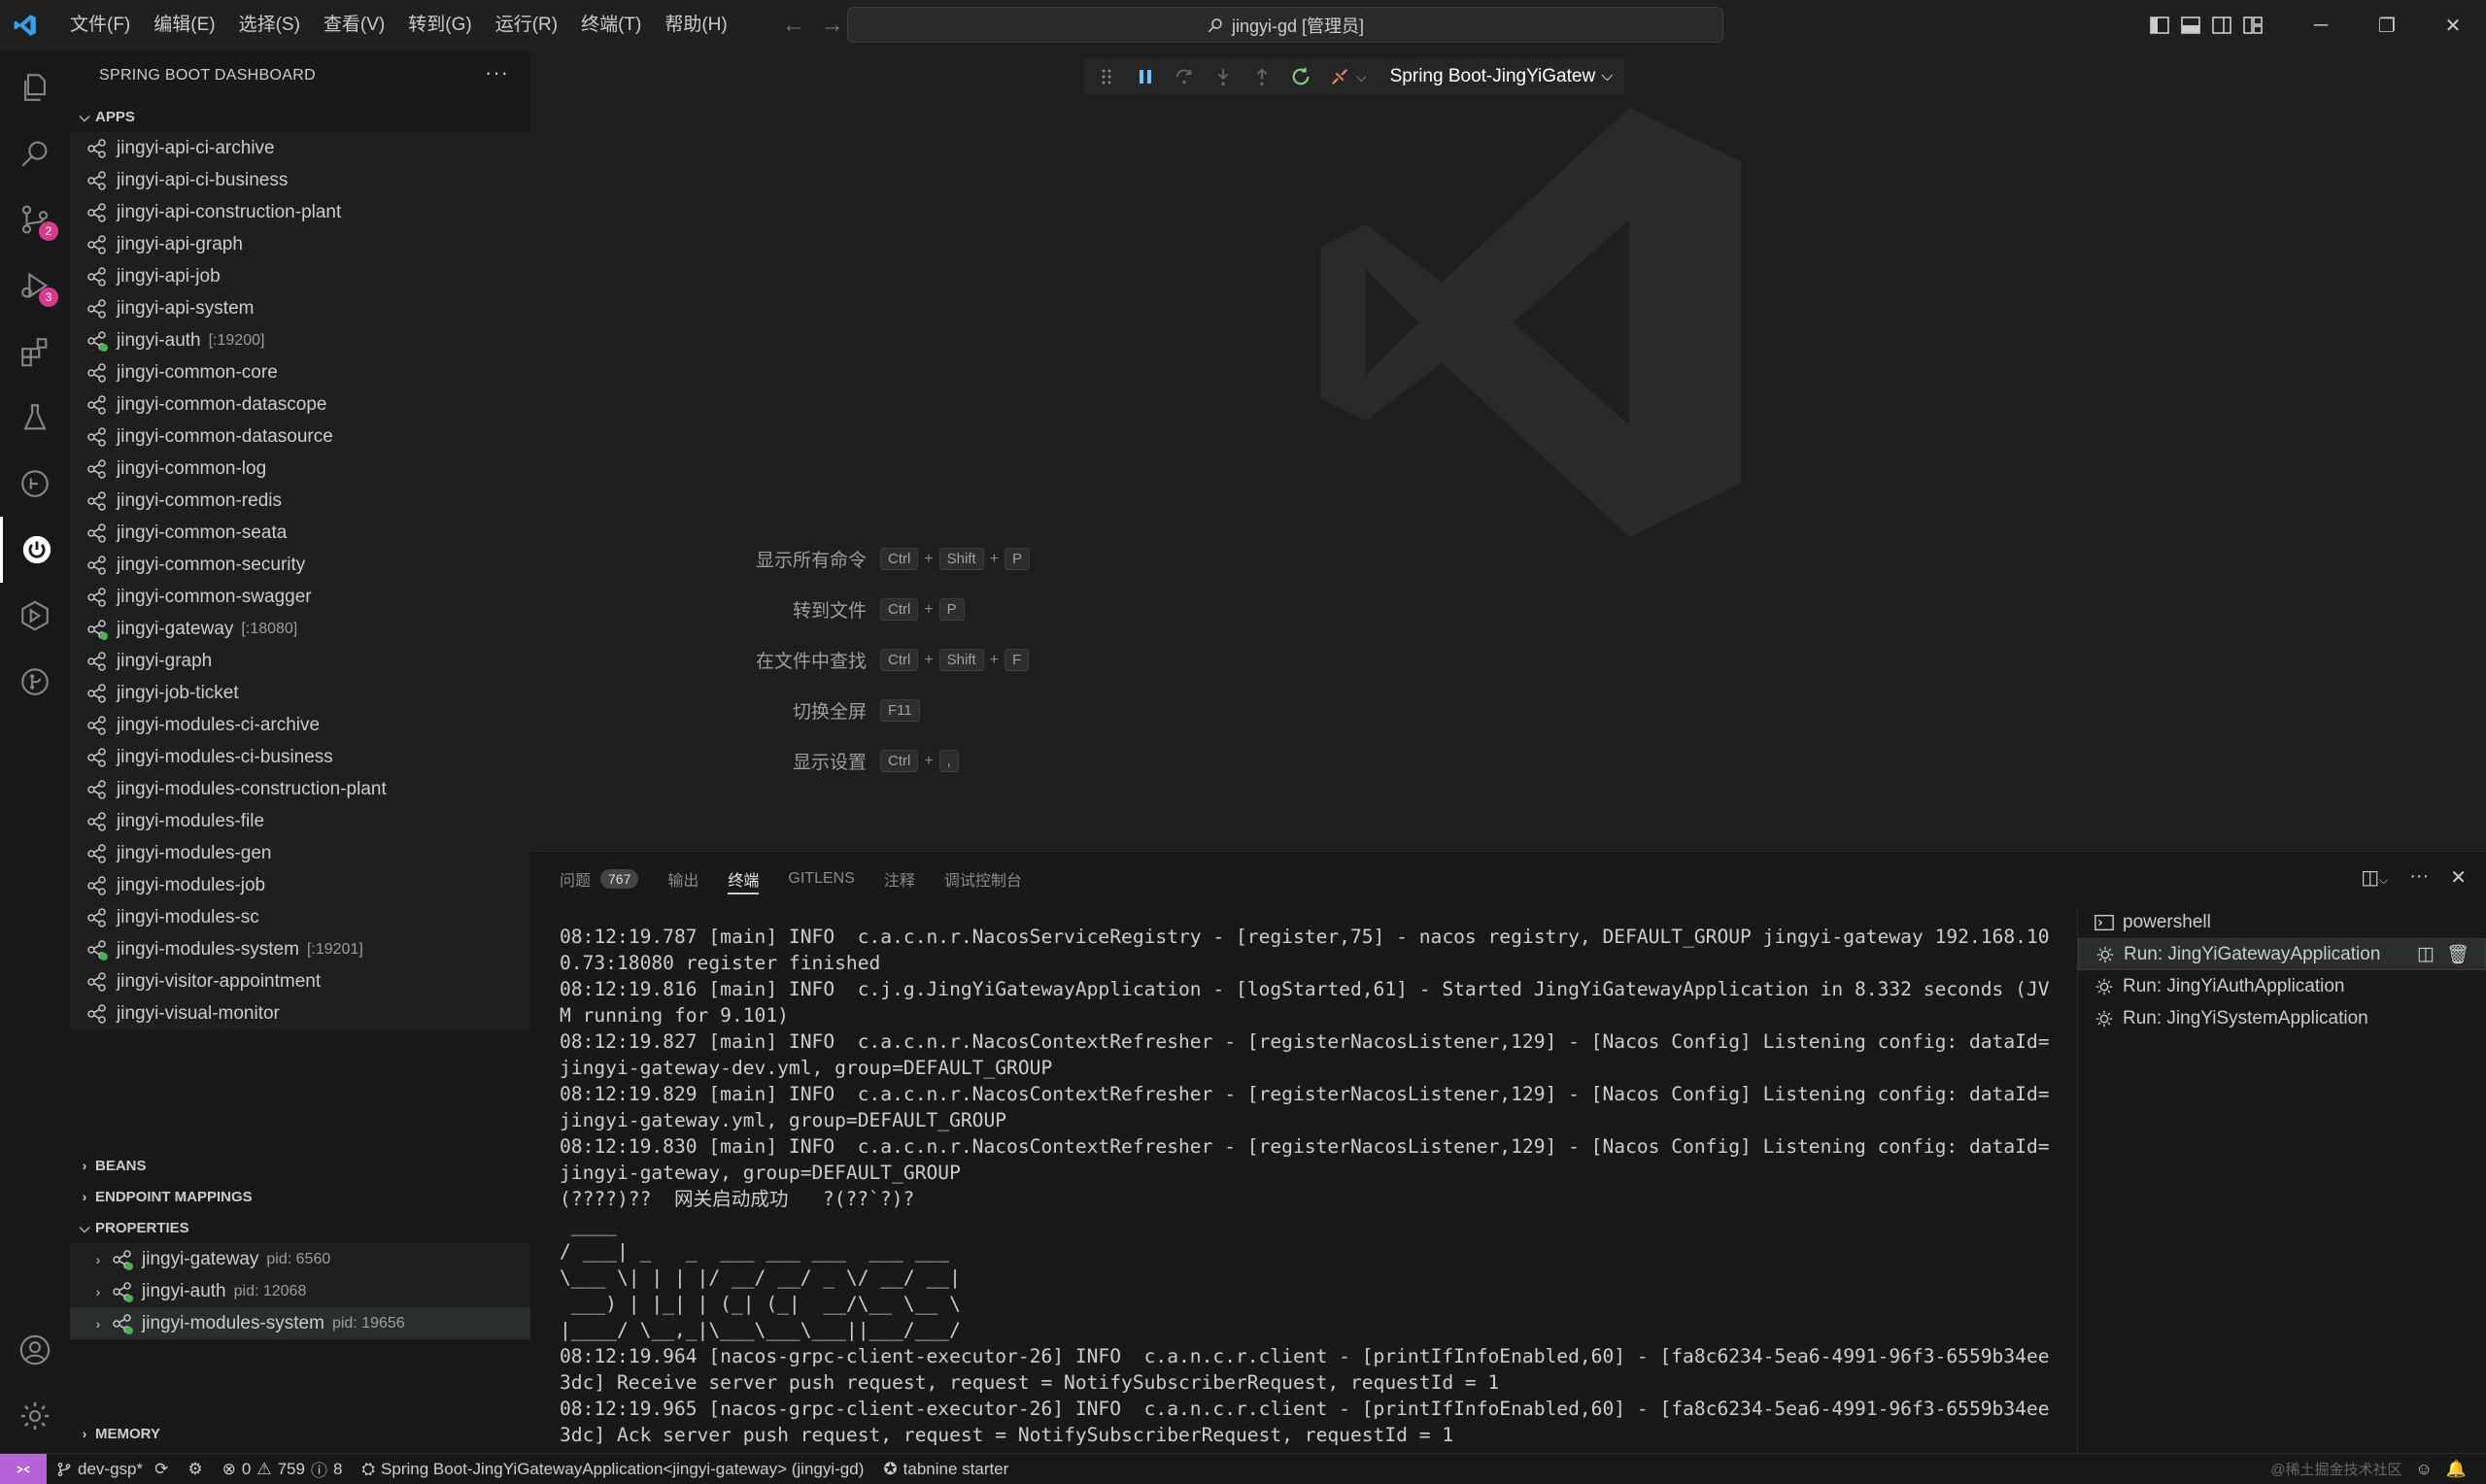 The height and width of the screenshot is (1484, 2486). I want to click on restore-icon: ❐, so click(2387, 25).